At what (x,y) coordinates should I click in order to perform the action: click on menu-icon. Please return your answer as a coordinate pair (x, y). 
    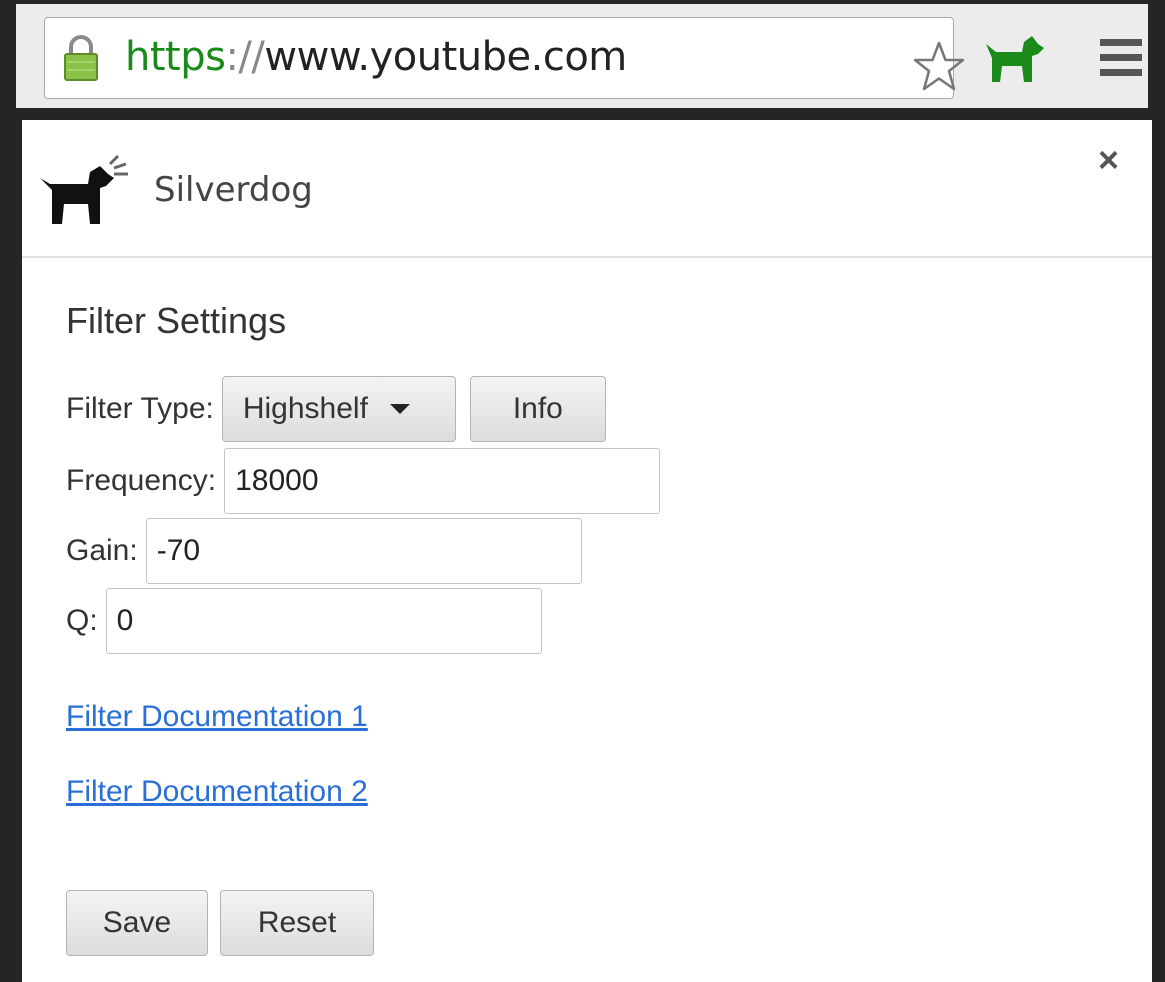
    Looking at the image, I should click on (1121, 60).